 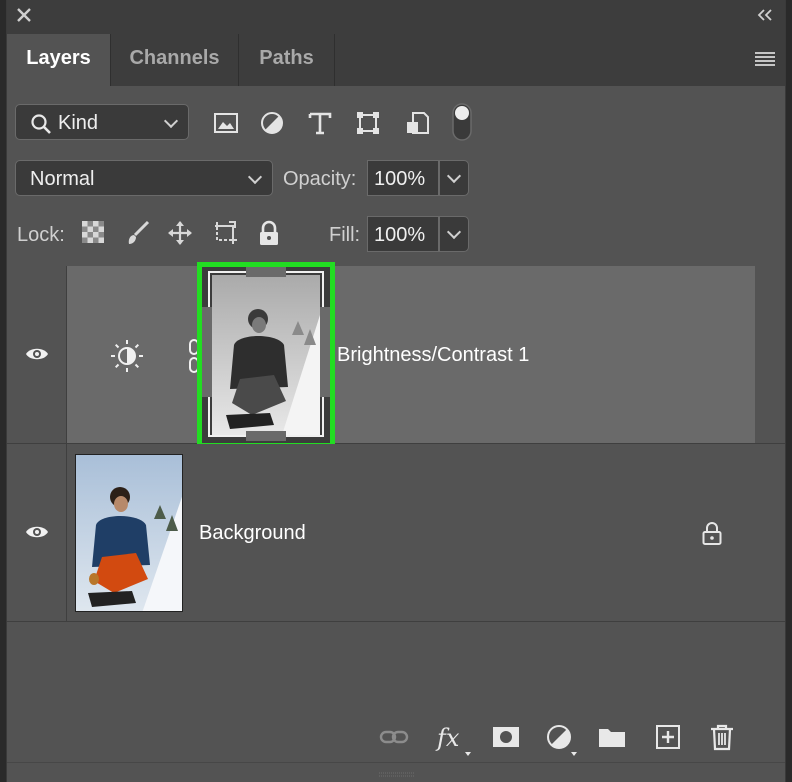 I want to click on layer-locked-icon, so click(x=712, y=533).